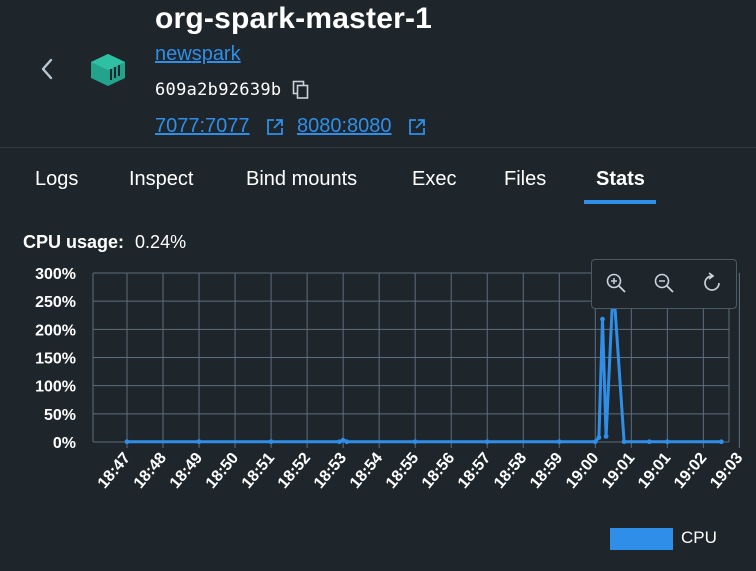 The image size is (756, 571). I want to click on active-tab-indicator, so click(620, 202).